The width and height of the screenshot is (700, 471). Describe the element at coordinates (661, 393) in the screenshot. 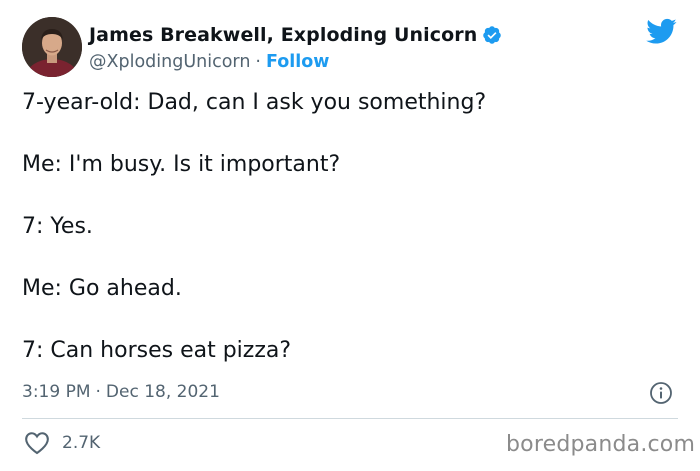

I see `info-icon` at that location.